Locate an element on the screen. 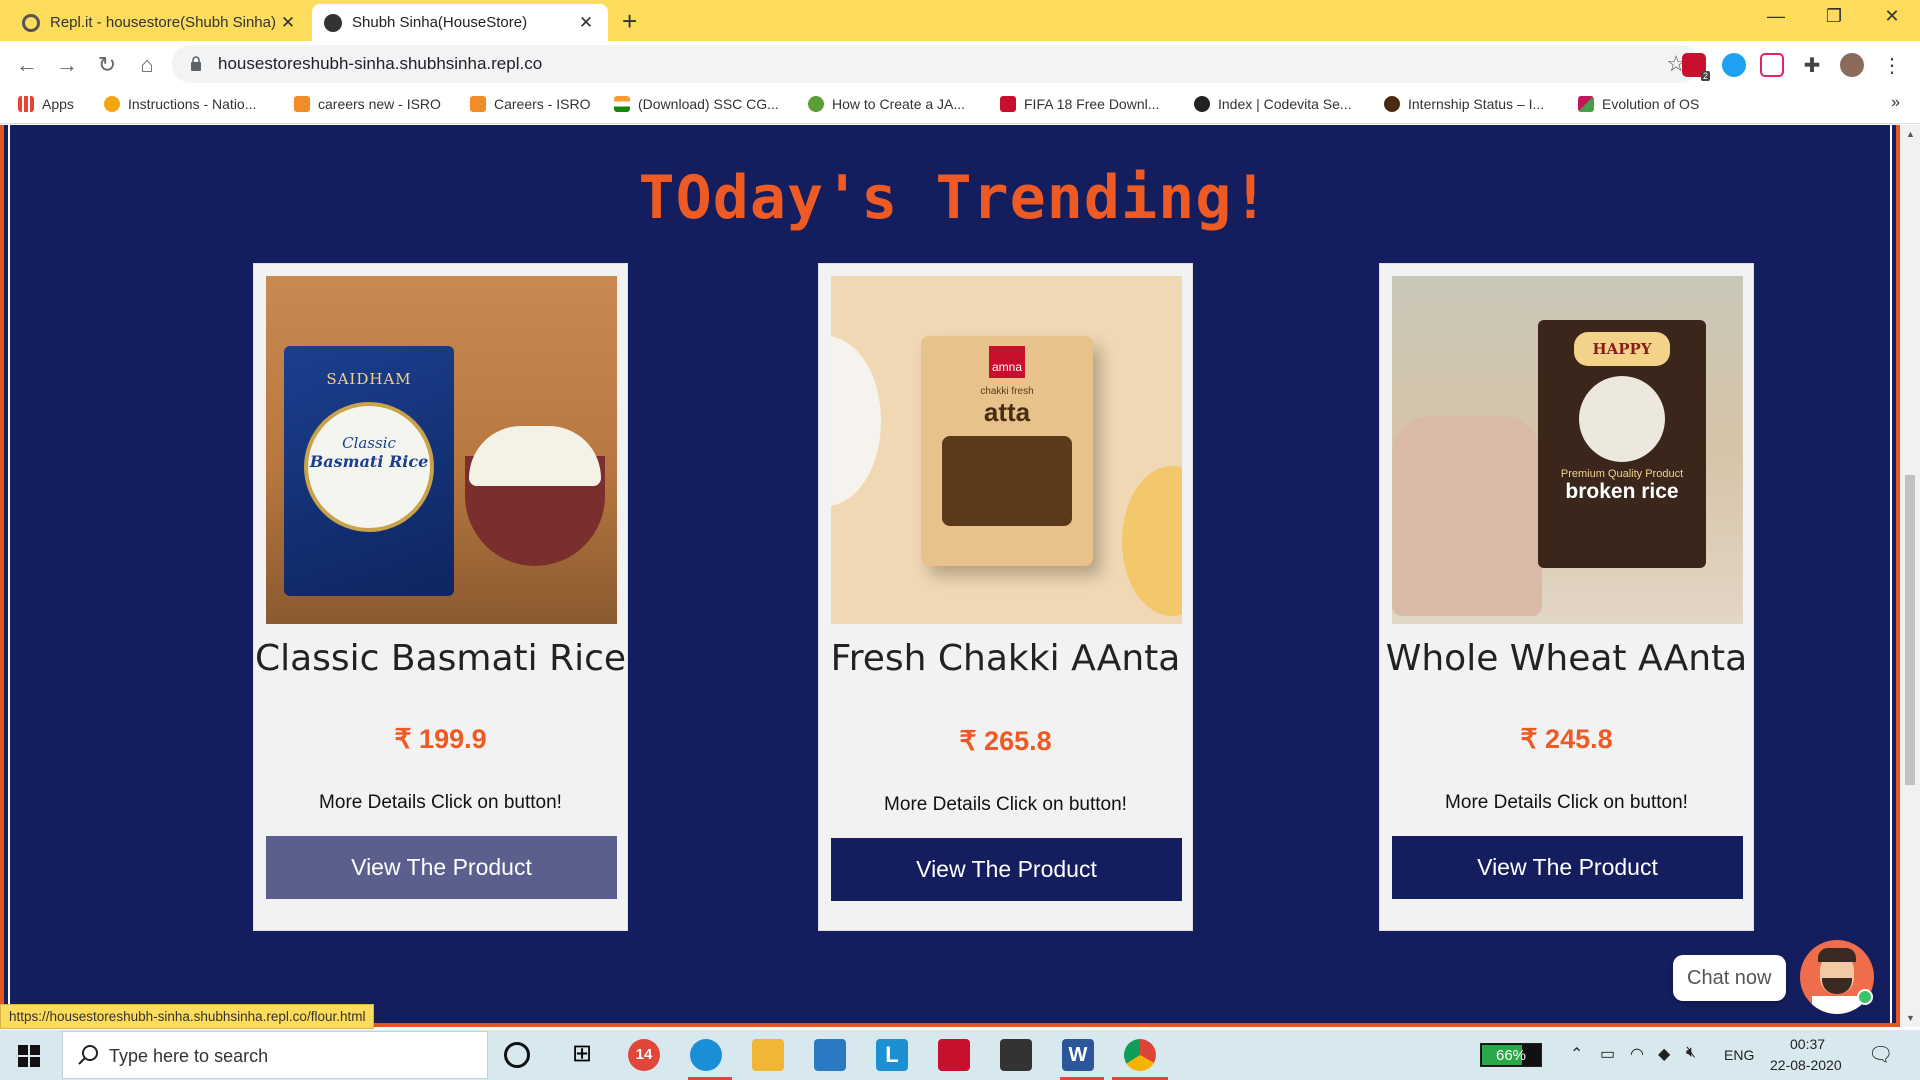 This screenshot has width=1920, height=1080. menu-kebab-icon: ⋮ is located at coordinates (1892, 65).